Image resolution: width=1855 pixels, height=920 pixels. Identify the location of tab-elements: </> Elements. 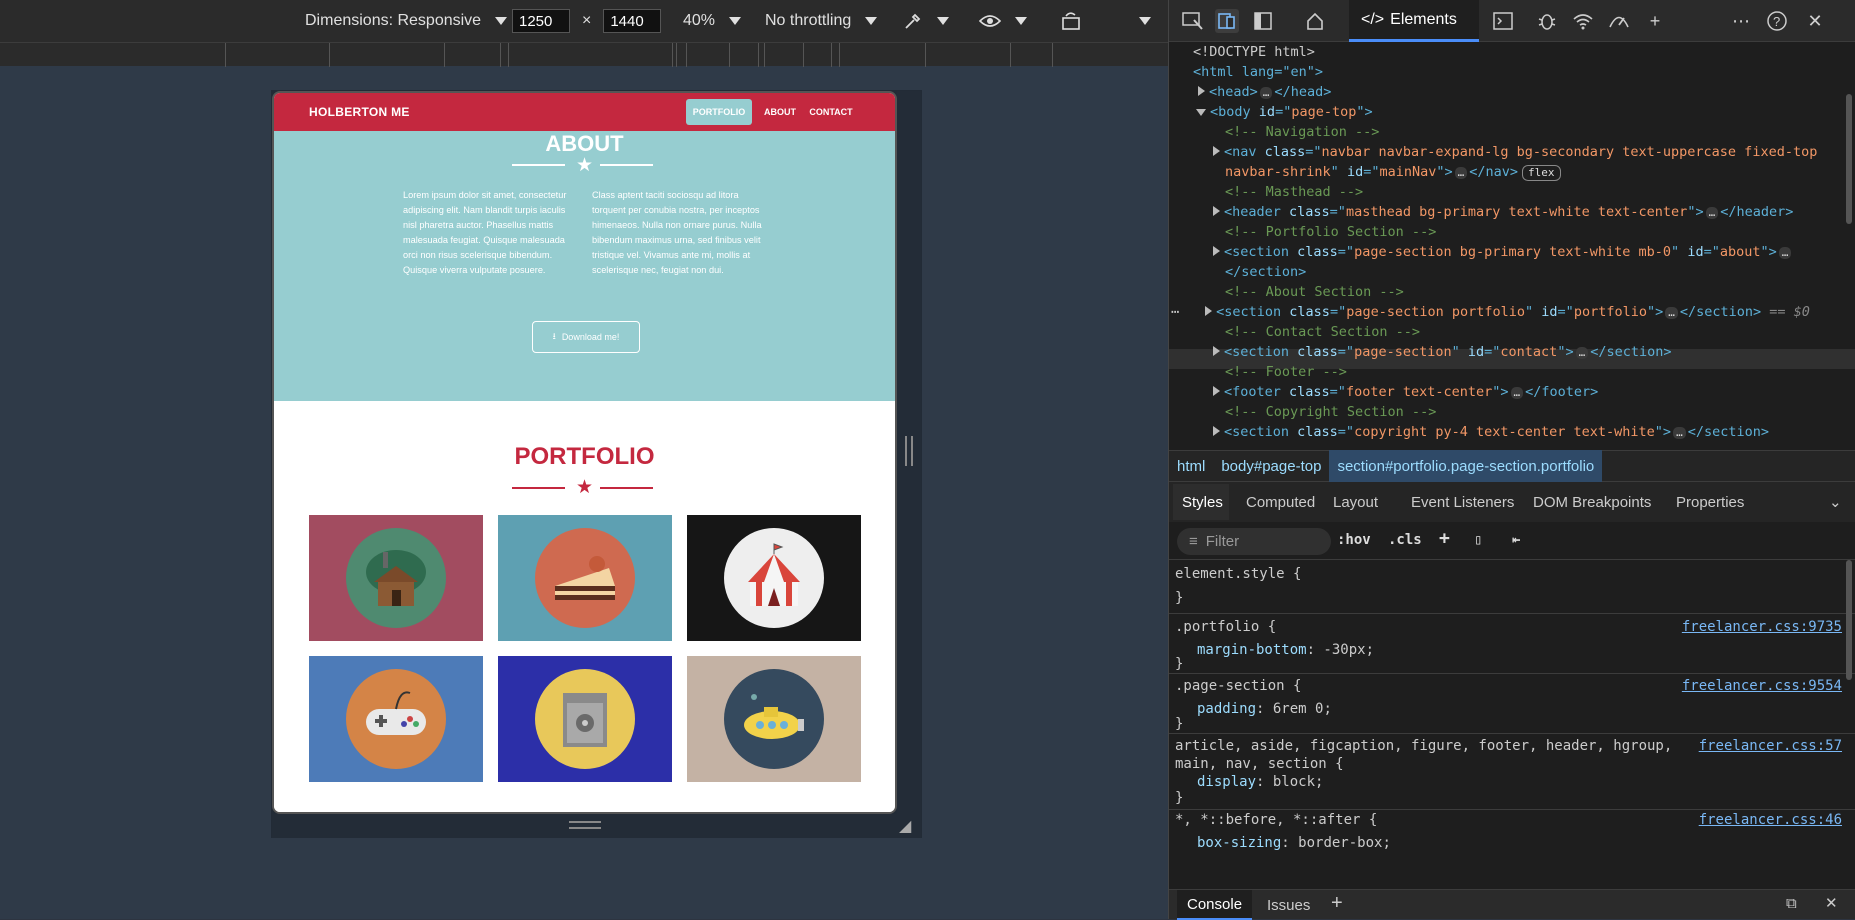
(1414, 21).